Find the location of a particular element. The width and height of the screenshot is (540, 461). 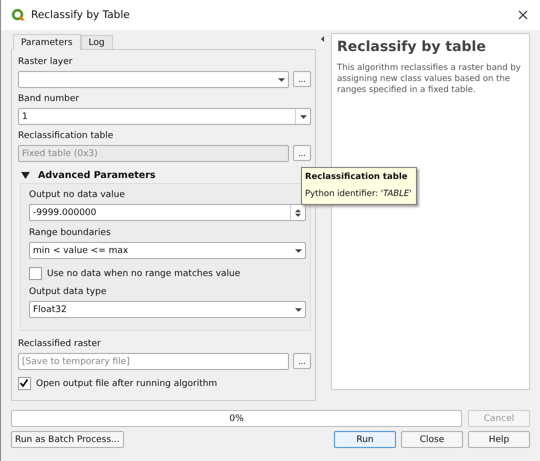

dropdown: 1 is located at coordinates (164, 116).